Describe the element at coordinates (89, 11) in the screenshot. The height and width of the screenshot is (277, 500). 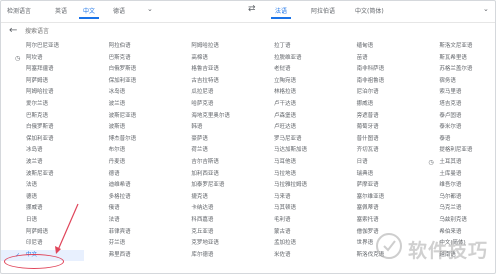
I see `tab-source-2: 中文` at that location.